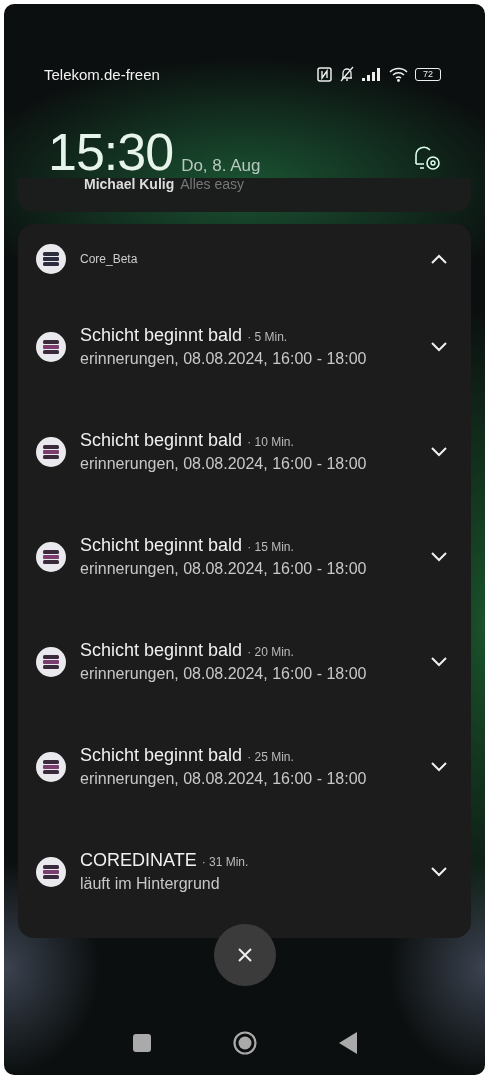  Describe the element at coordinates (270, 757) in the screenshot. I see `notification-time: · 25 Min.` at that location.